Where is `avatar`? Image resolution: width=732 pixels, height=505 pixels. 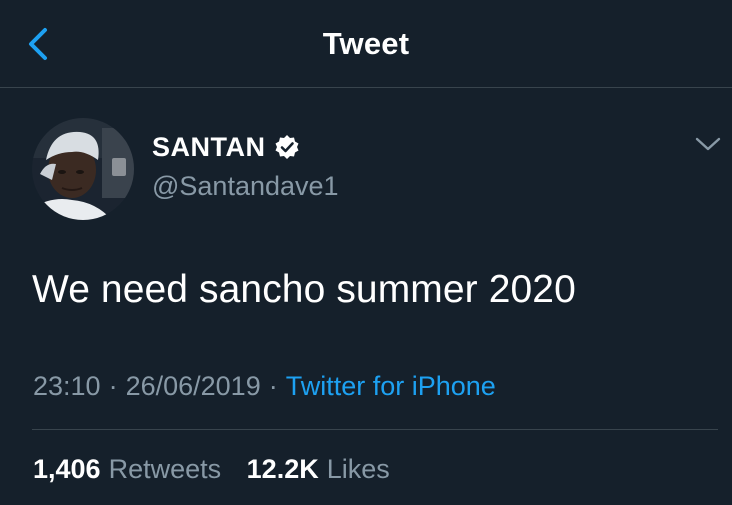
avatar is located at coordinates (83, 169).